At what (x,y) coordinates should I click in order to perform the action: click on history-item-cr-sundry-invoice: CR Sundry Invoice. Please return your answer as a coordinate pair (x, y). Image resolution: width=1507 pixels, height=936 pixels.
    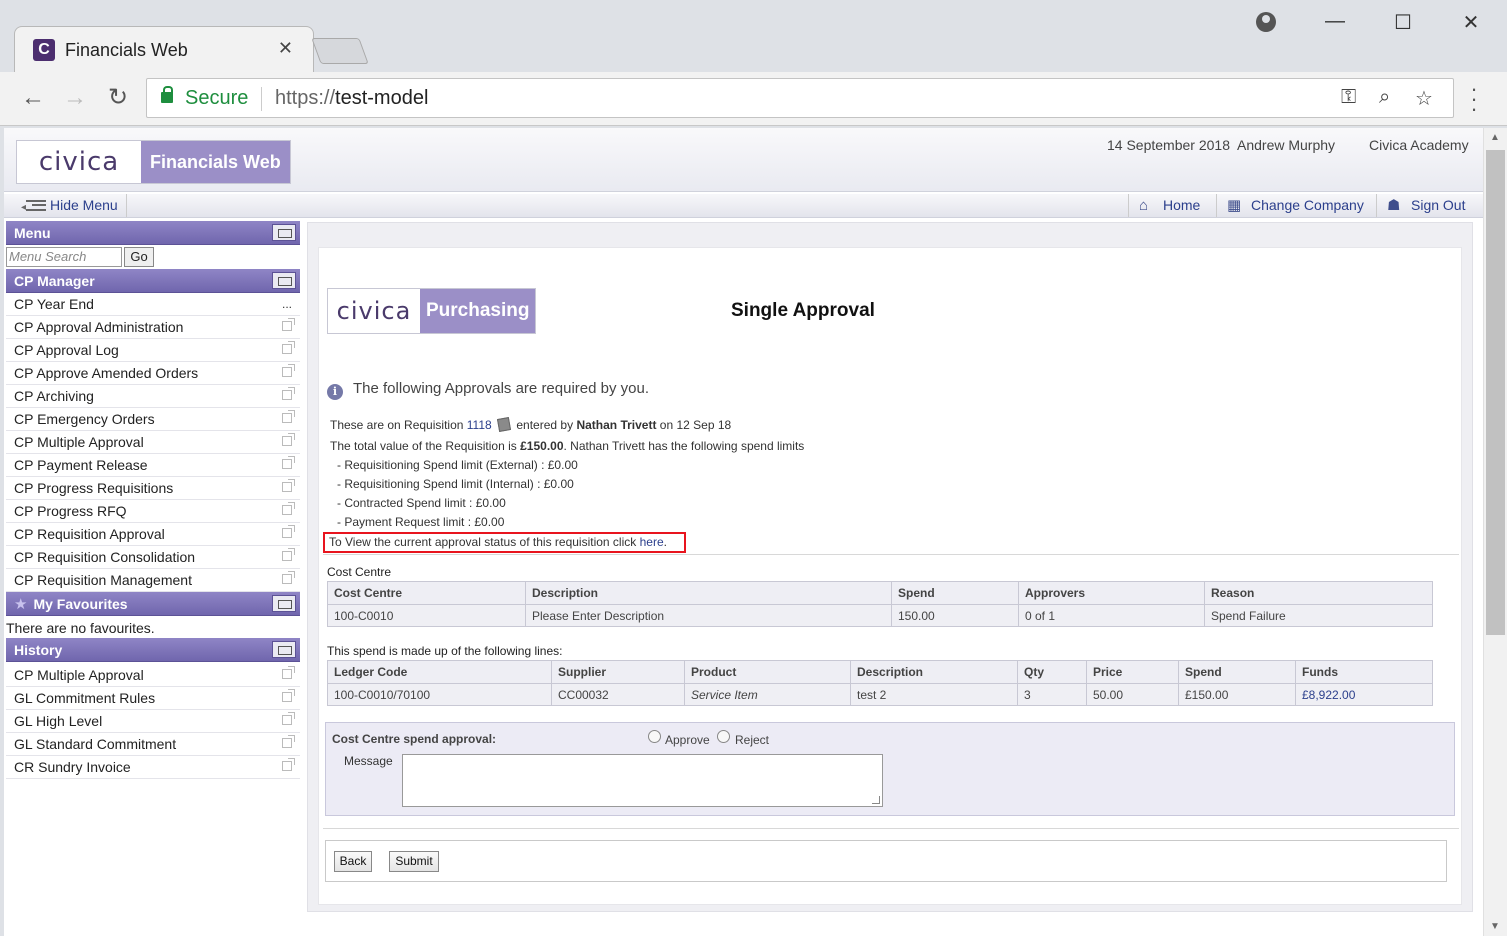
    Looking at the image, I should click on (153, 767).